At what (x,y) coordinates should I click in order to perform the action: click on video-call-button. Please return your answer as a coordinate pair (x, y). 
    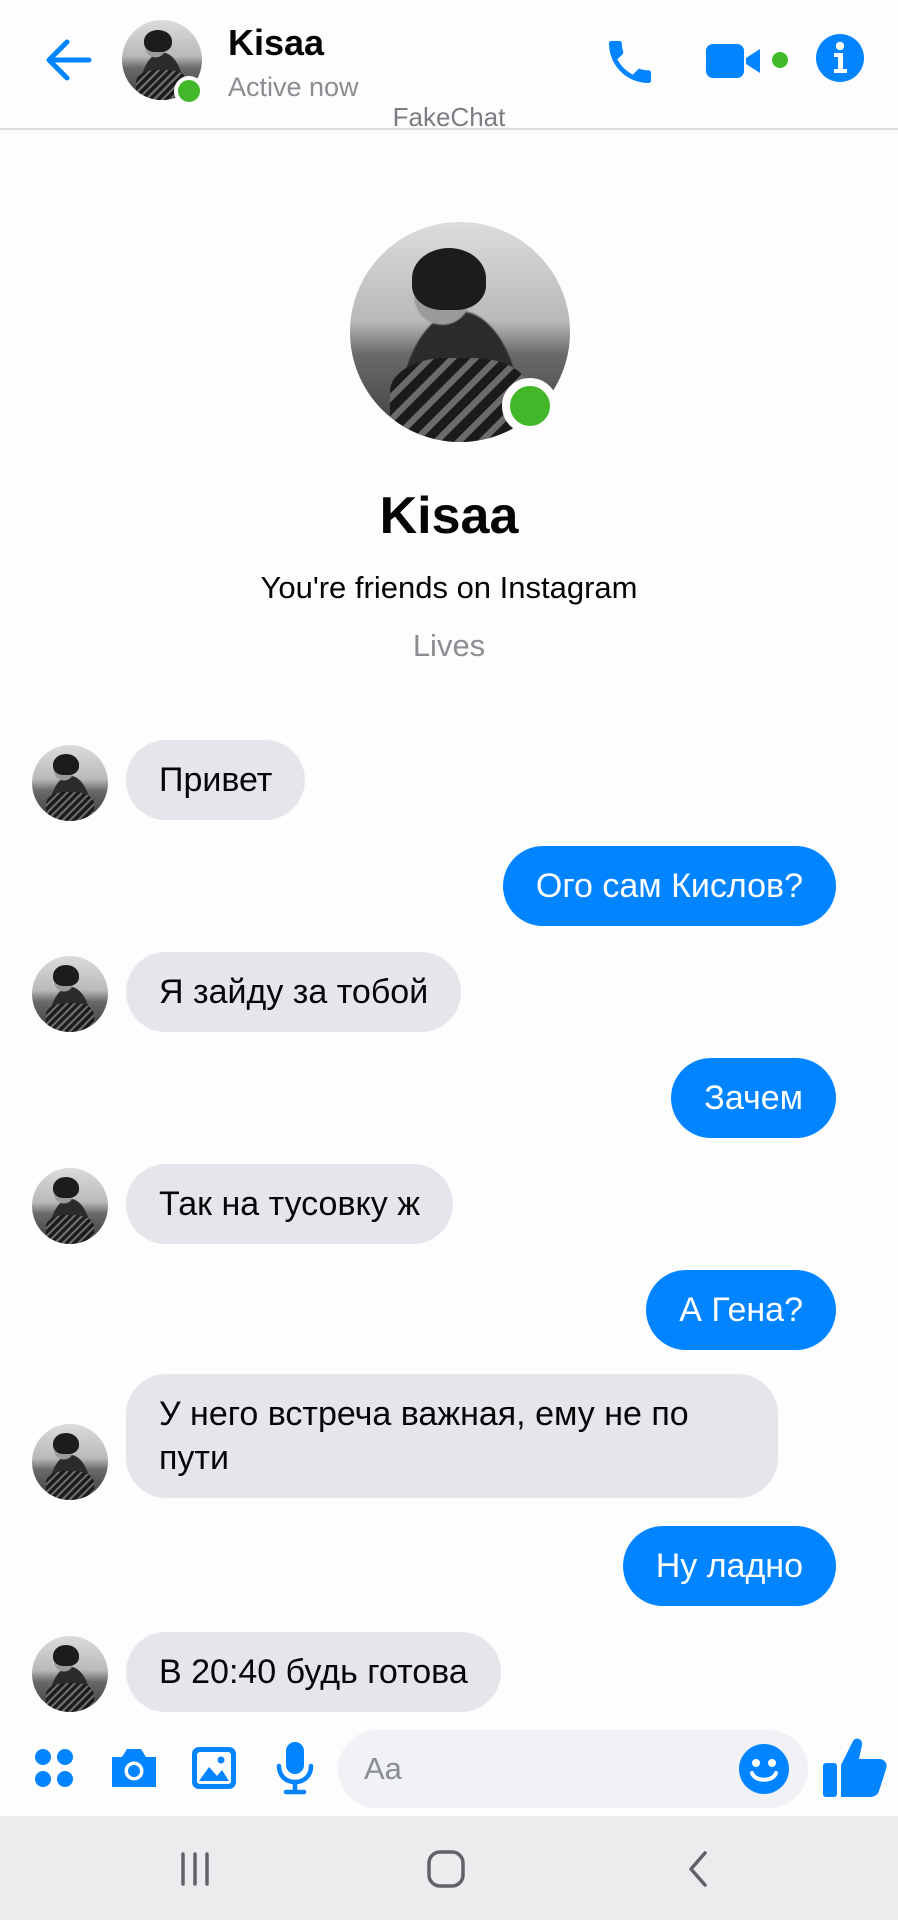
    Looking at the image, I should click on (748, 62).